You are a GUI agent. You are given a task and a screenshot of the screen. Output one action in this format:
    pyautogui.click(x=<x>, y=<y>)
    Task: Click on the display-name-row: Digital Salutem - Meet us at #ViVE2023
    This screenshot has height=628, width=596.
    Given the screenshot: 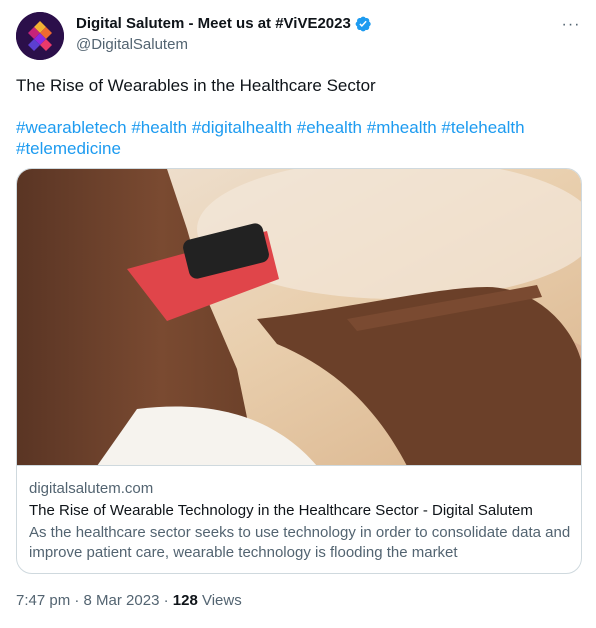 What is the action you would take?
    pyautogui.click(x=224, y=24)
    